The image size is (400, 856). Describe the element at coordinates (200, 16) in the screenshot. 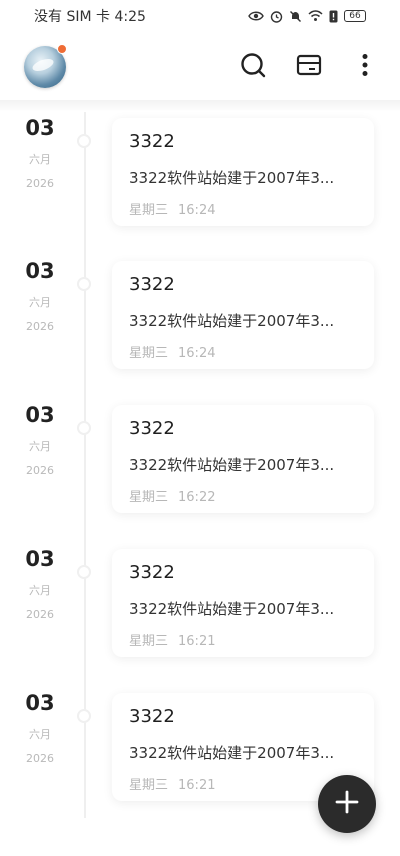

I see `status-bar: 没有 SIM 卡 4:25 66` at that location.